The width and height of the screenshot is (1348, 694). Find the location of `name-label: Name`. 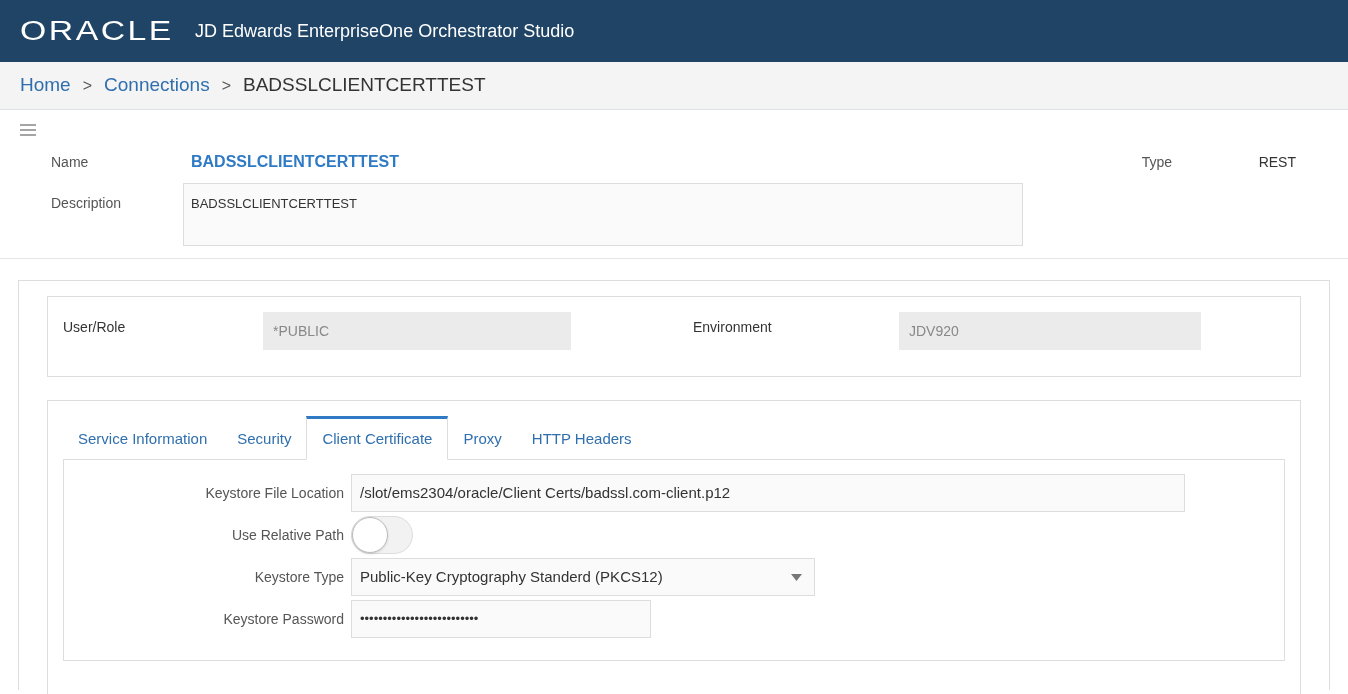

name-label: Name is located at coordinates (70, 162).